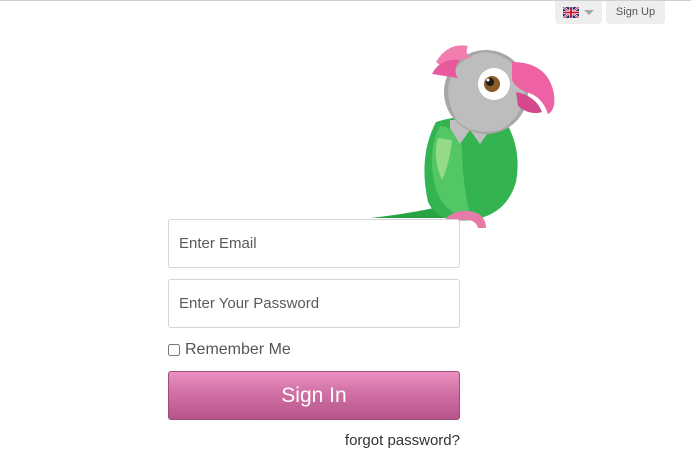  Describe the element at coordinates (314, 395) in the screenshot. I see `sign-in-button: Sign In` at that location.